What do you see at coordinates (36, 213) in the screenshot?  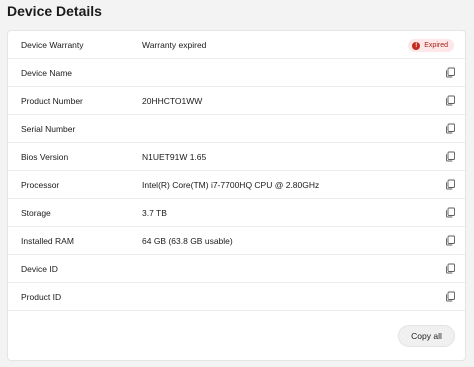 I see `row-label: Storage` at bounding box center [36, 213].